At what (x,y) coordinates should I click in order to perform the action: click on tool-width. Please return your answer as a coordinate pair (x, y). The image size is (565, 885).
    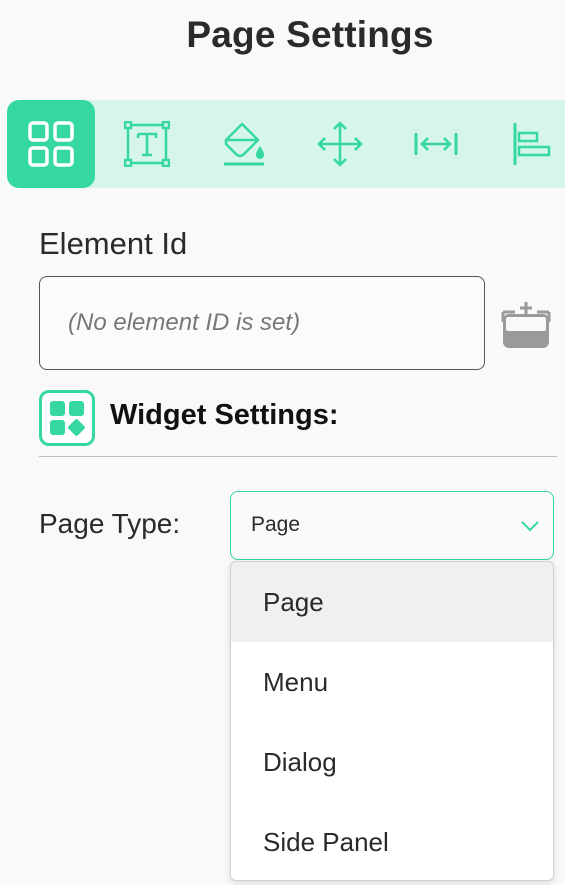
    Looking at the image, I should click on (436, 144).